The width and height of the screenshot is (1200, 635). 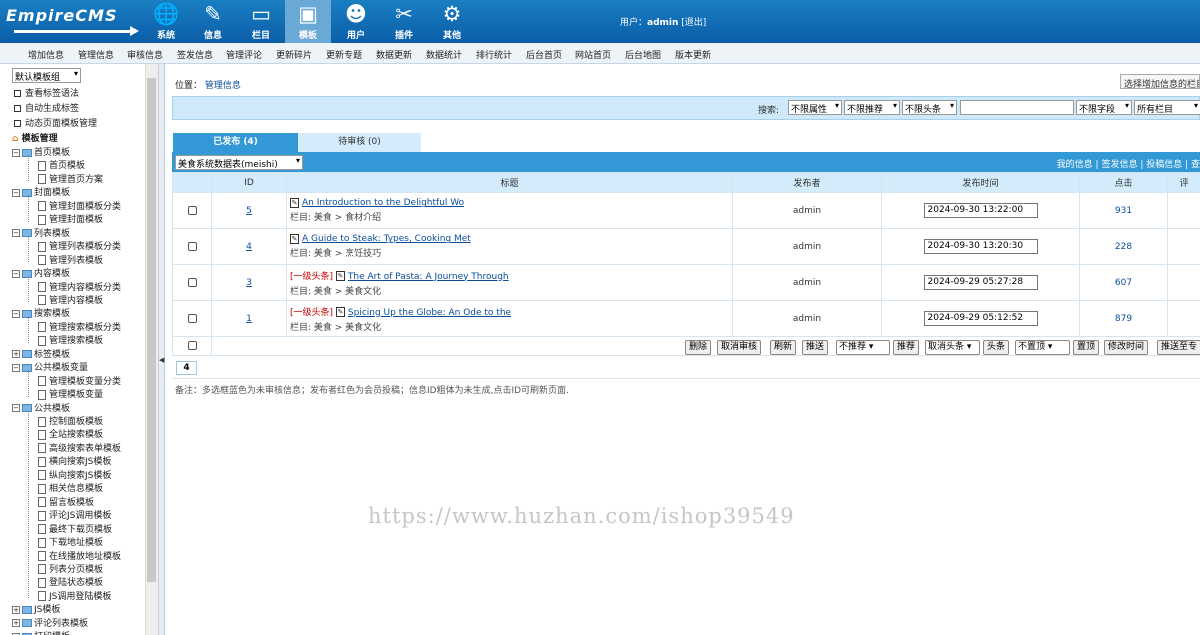 I want to click on refresh-button: 刷新, so click(x=783, y=347).